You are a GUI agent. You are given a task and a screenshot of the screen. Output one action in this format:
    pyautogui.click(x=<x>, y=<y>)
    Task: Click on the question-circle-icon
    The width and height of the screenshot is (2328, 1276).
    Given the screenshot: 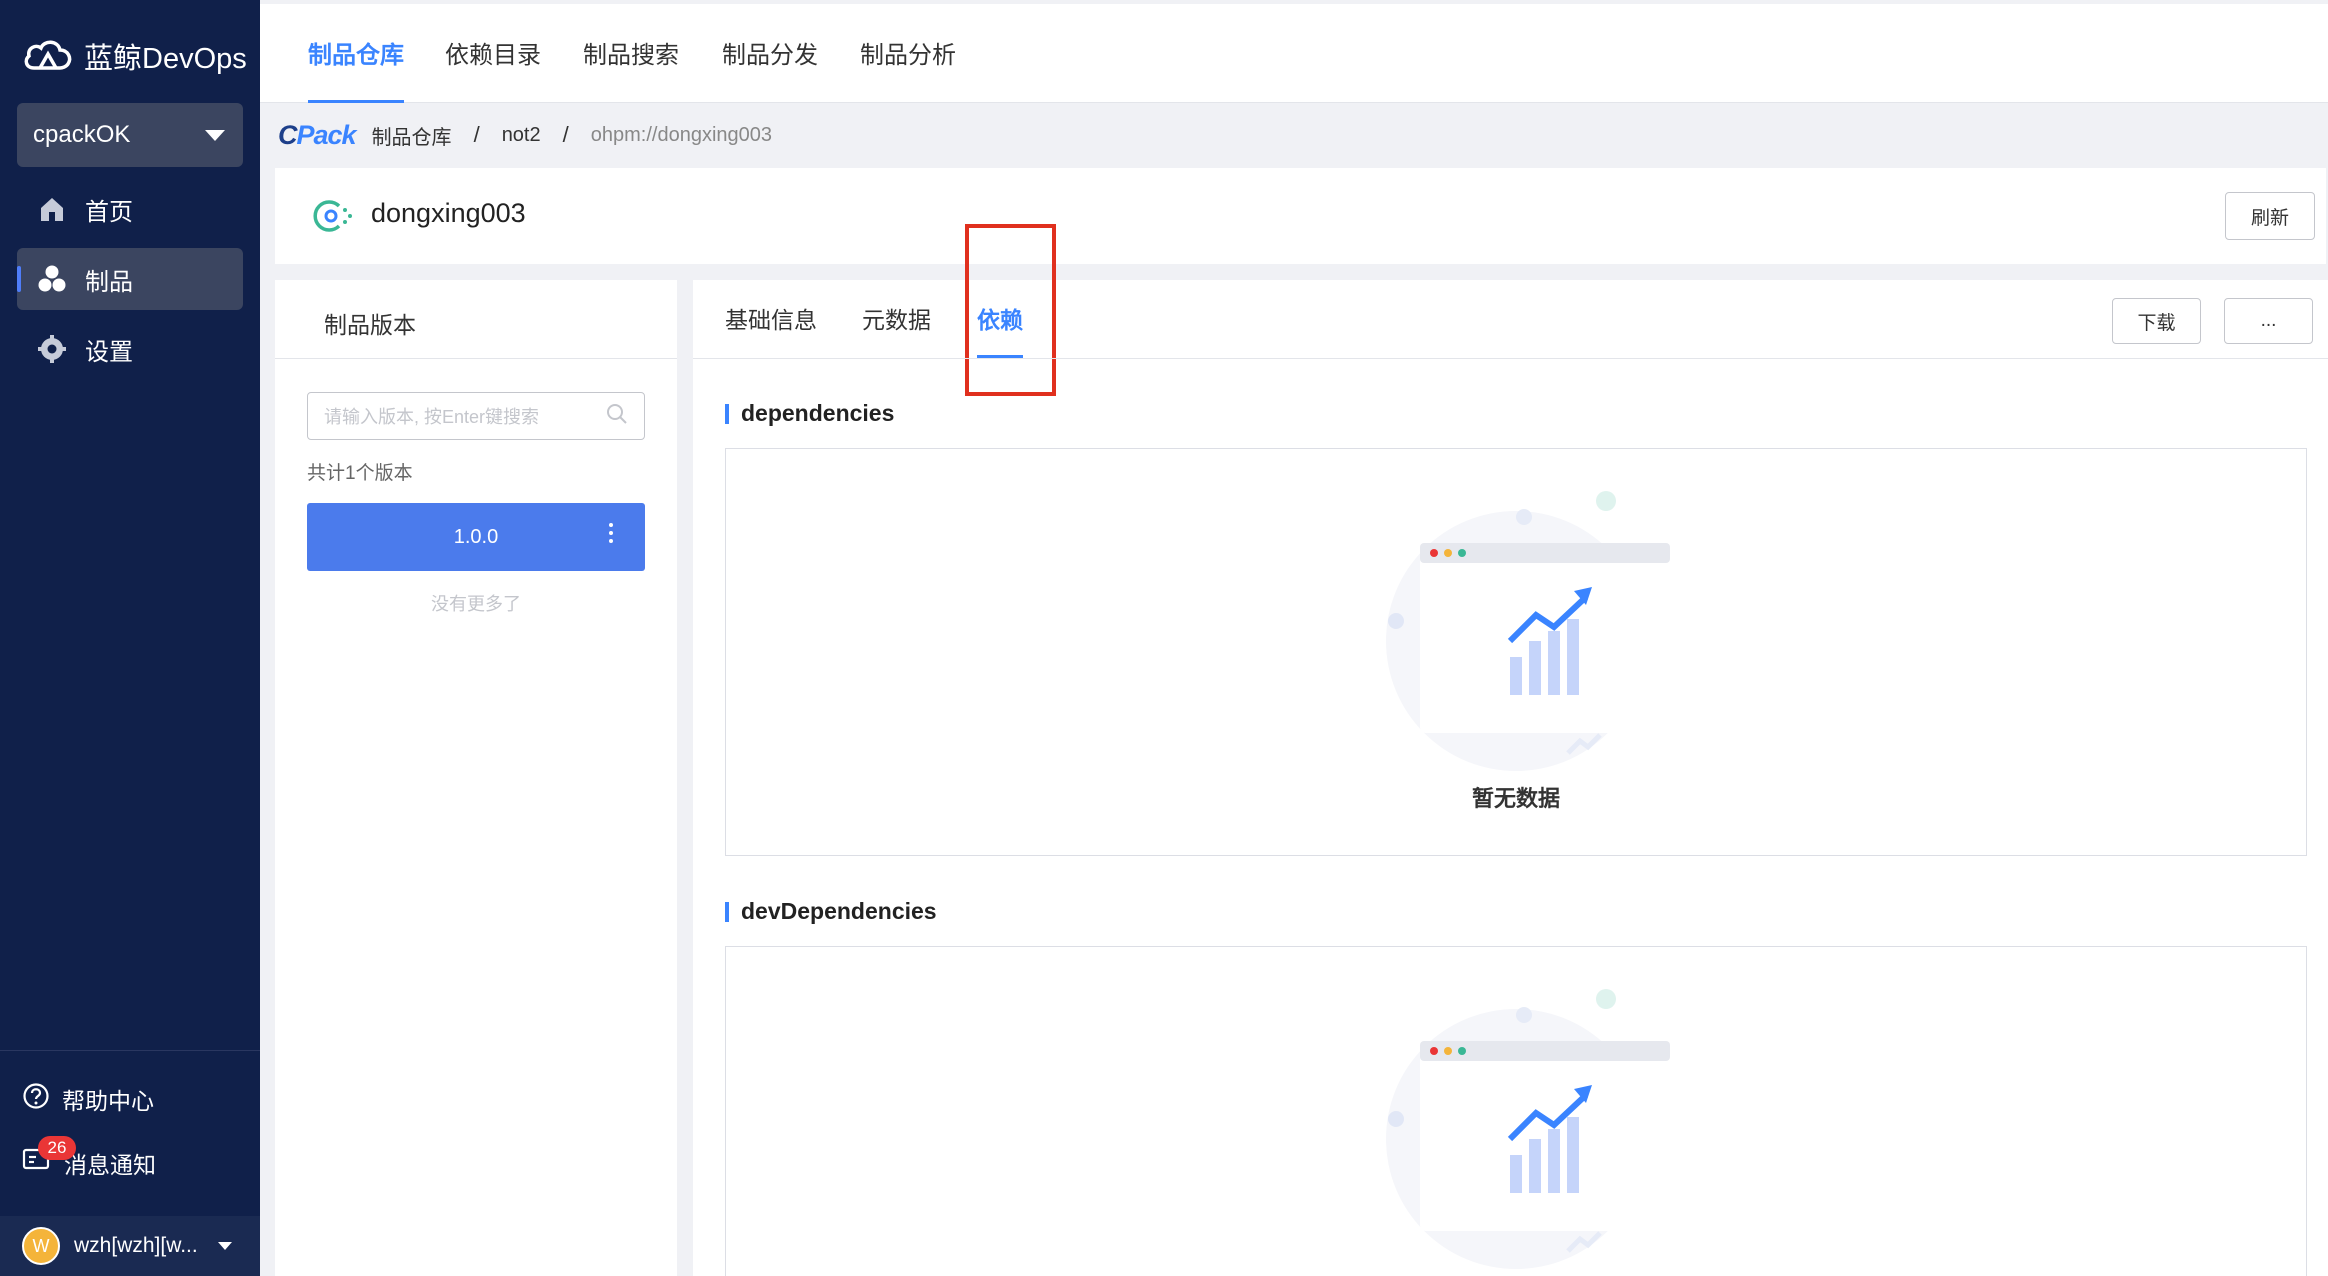 What is the action you would take?
    pyautogui.click(x=36, y=1099)
    